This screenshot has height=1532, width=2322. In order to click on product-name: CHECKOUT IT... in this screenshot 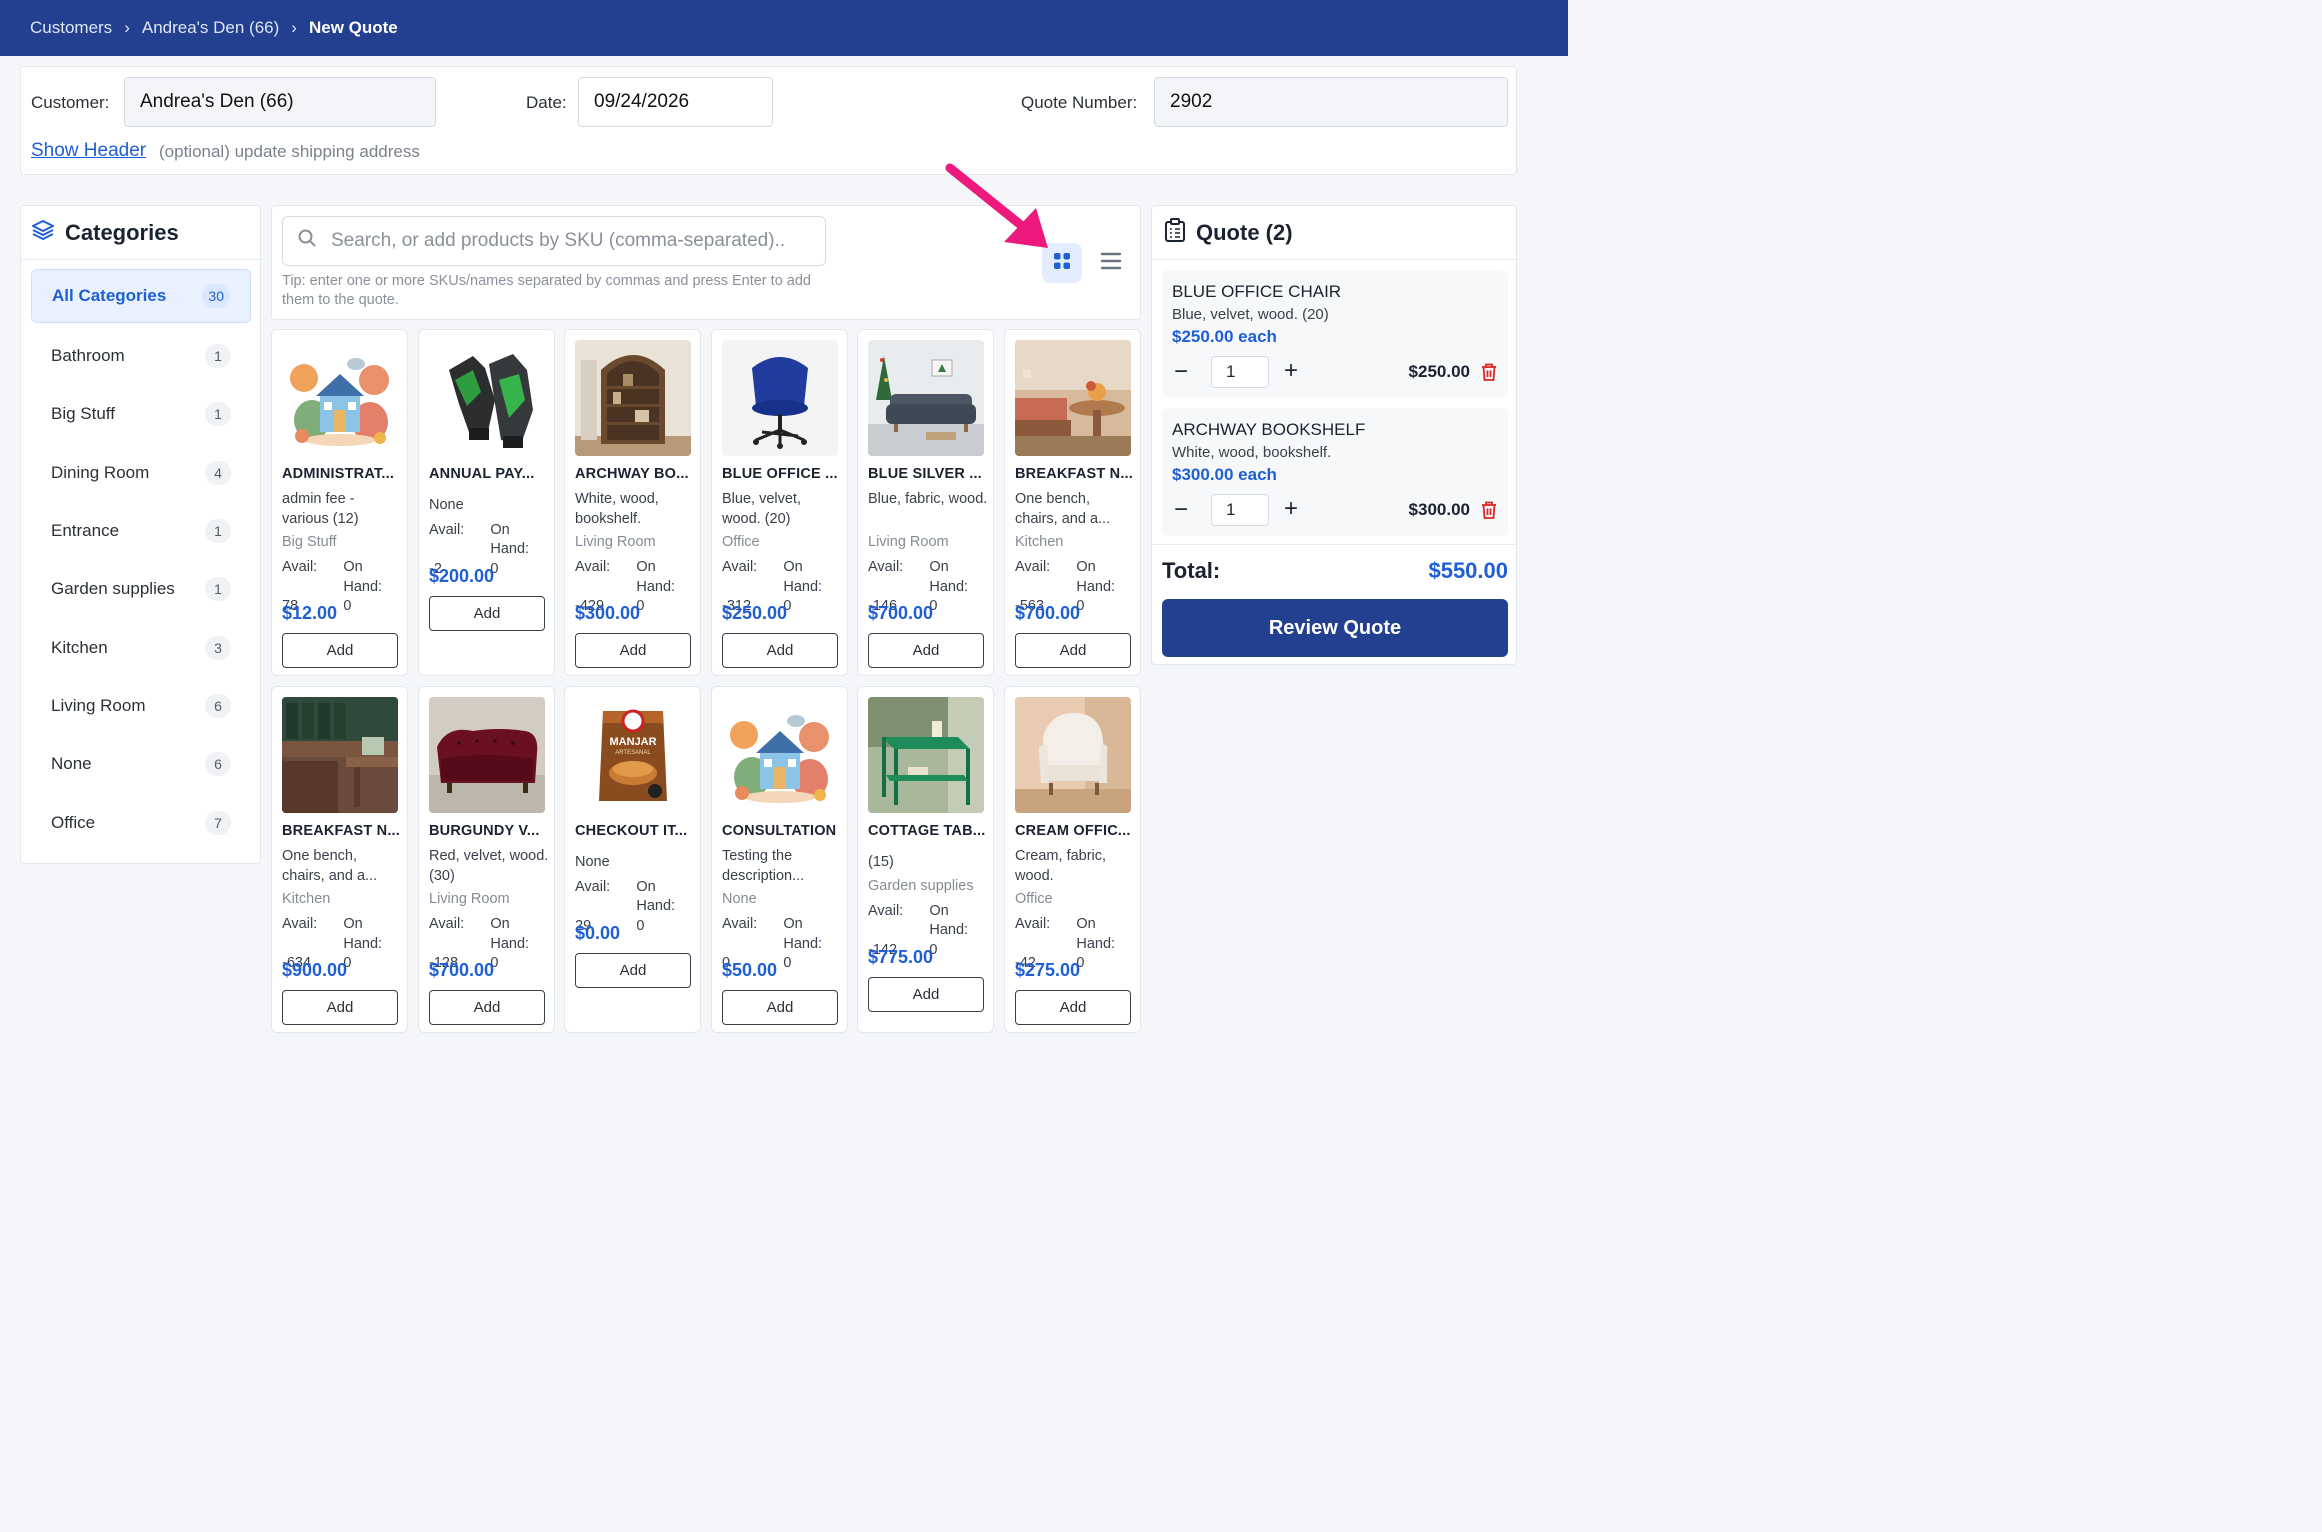, I will do `click(631, 831)`.